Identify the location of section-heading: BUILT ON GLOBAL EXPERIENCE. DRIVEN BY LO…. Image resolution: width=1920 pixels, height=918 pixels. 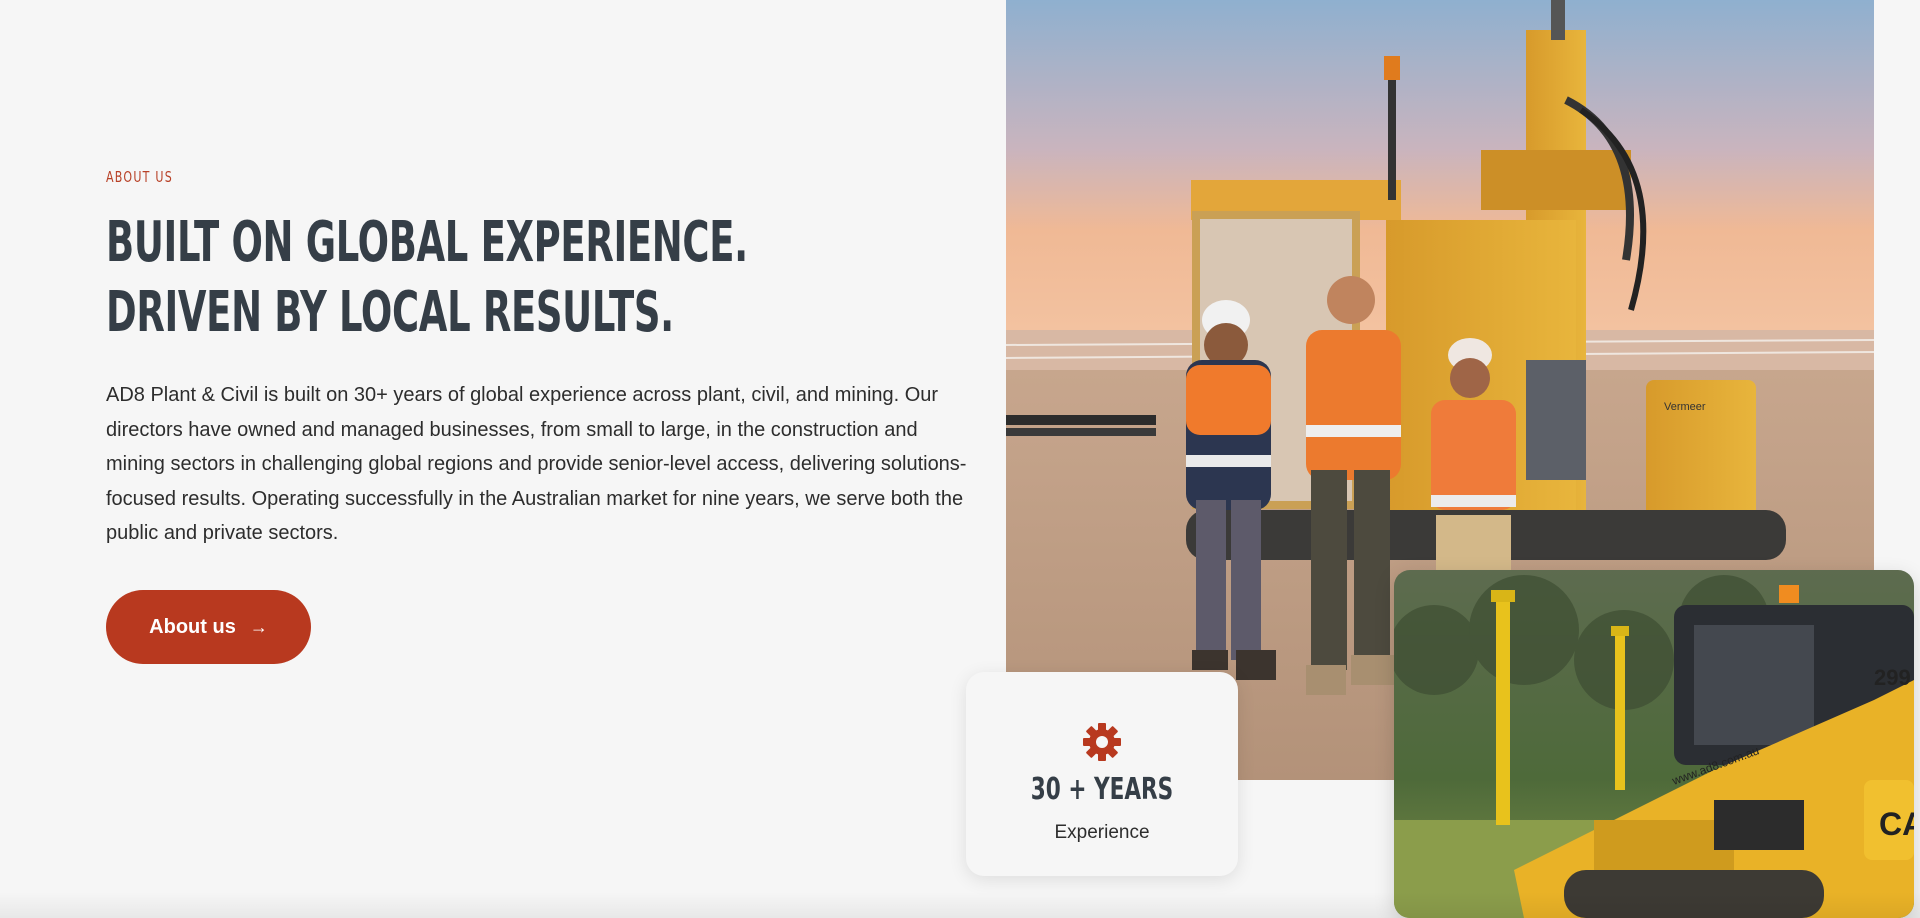
(427, 277).